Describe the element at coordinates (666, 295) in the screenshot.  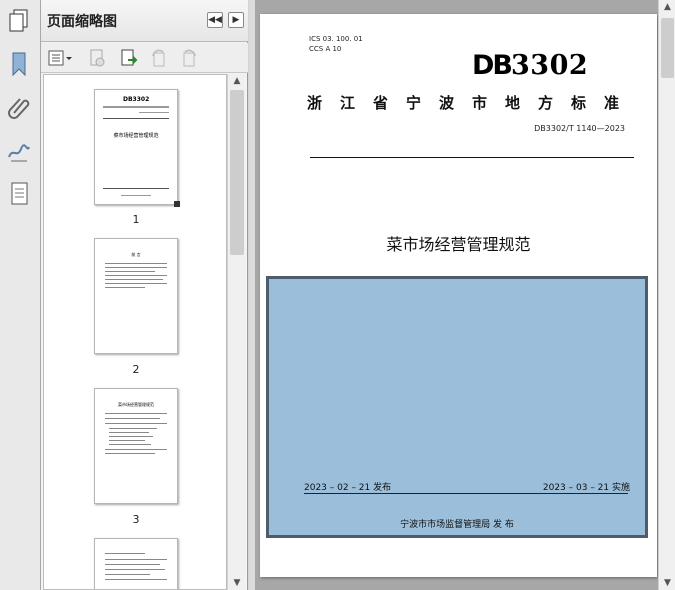
I see `document-scrollbar: ▲ ▼` at that location.